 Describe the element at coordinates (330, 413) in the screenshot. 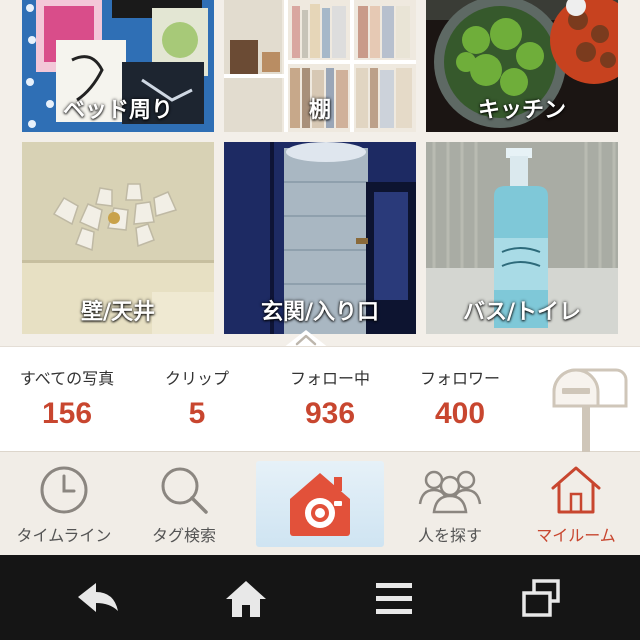

I see `stat-value: 936` at that location.